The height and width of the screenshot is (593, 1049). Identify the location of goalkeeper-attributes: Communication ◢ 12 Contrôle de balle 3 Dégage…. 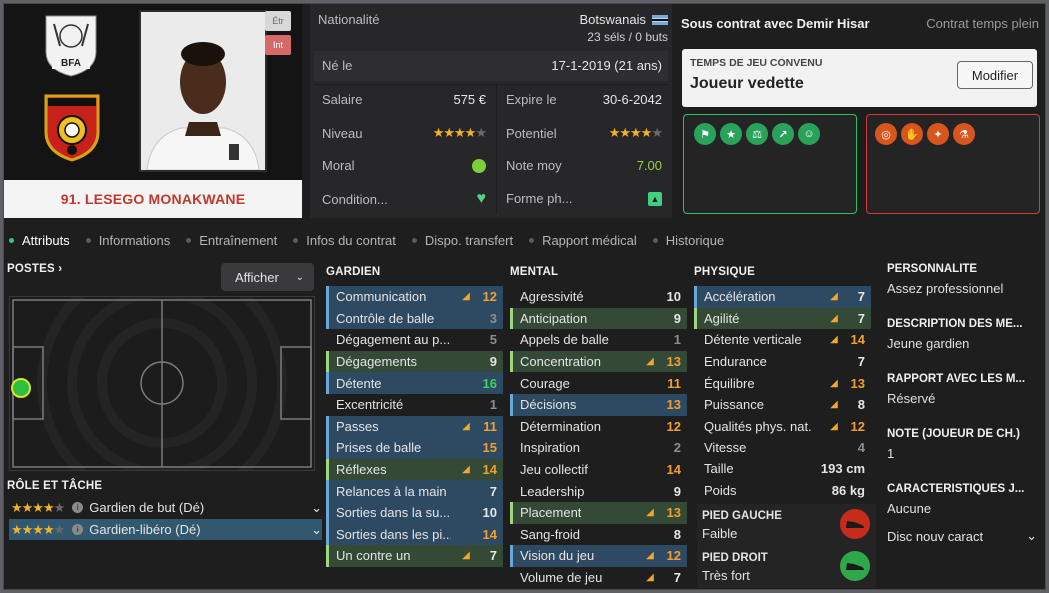
(414, 426).